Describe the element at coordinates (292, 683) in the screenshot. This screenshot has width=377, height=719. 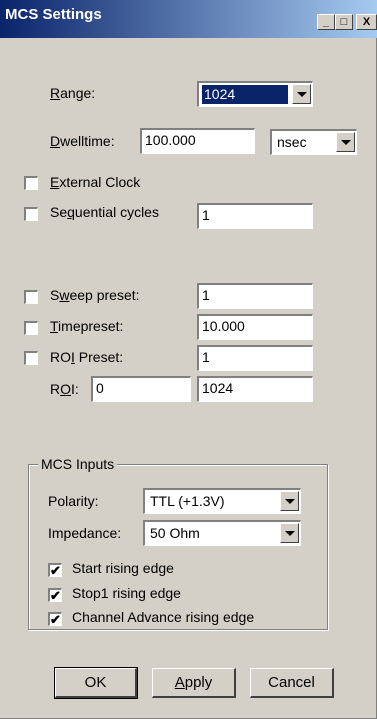
I see `cancel-button: Cancel` at that location.